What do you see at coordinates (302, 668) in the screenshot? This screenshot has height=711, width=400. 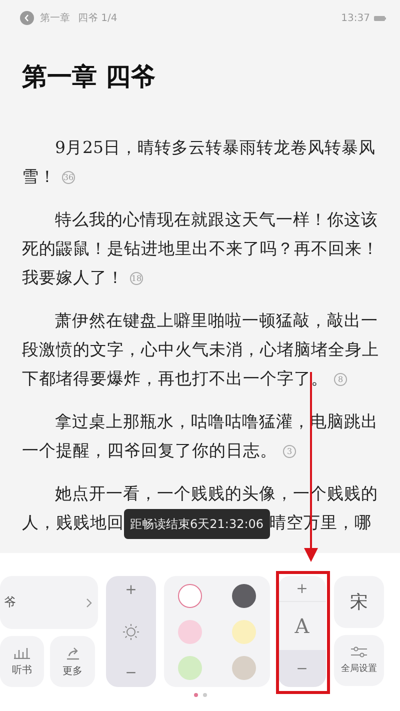 I see `font-decrease: −` at bounding box center [302, 668].